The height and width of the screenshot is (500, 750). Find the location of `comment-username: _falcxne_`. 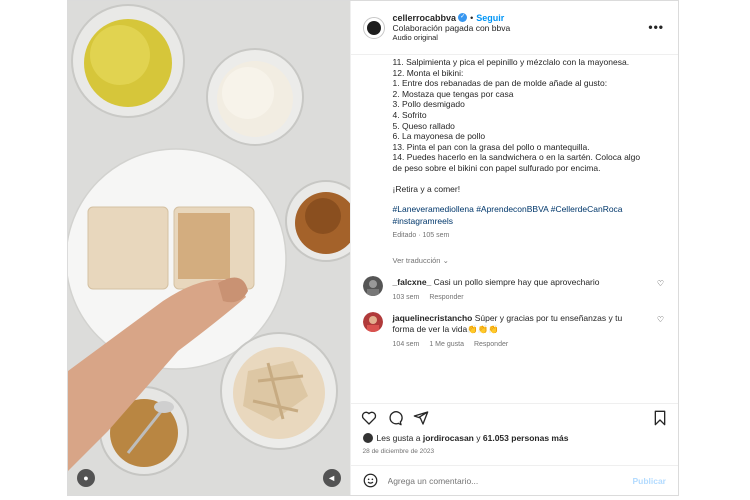

comment-username: _falcxne_ is located at coordinates (412, 282).